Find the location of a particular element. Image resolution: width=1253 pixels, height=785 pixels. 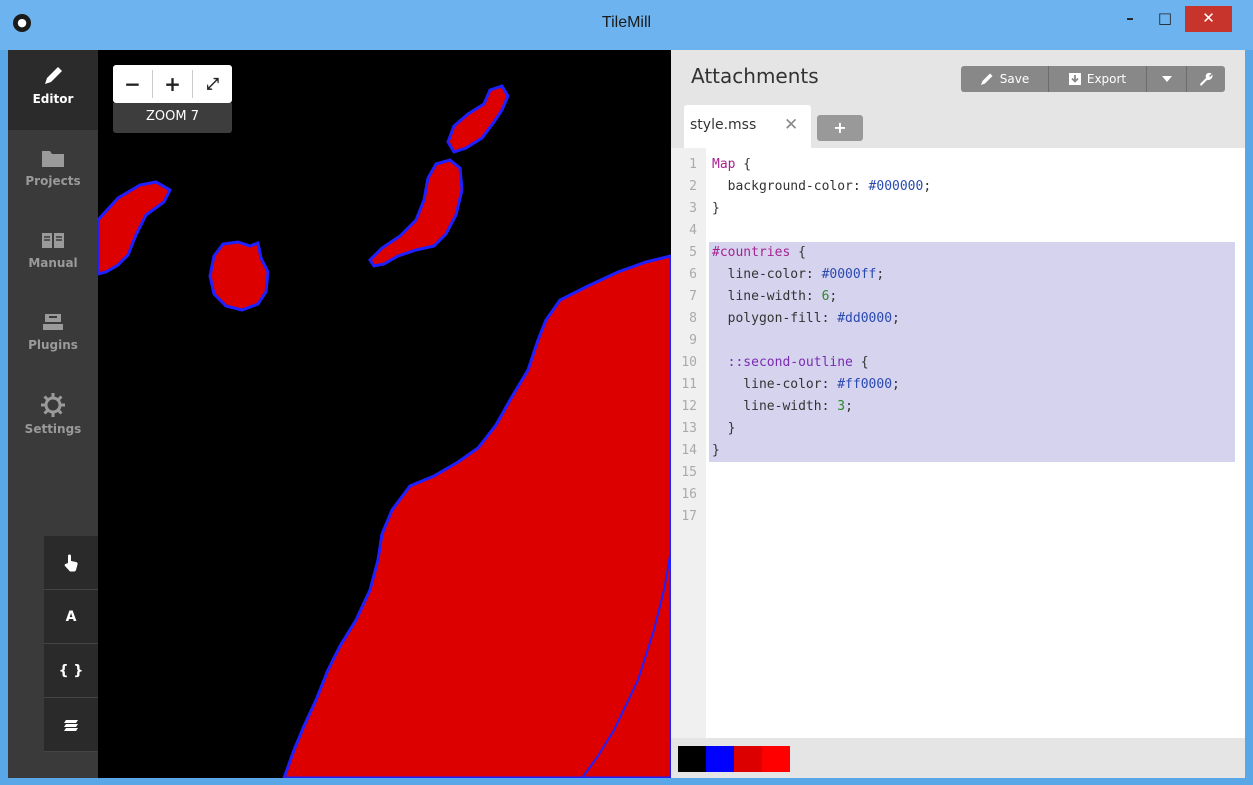

plugin-icon is located at coordinates (53, 322).